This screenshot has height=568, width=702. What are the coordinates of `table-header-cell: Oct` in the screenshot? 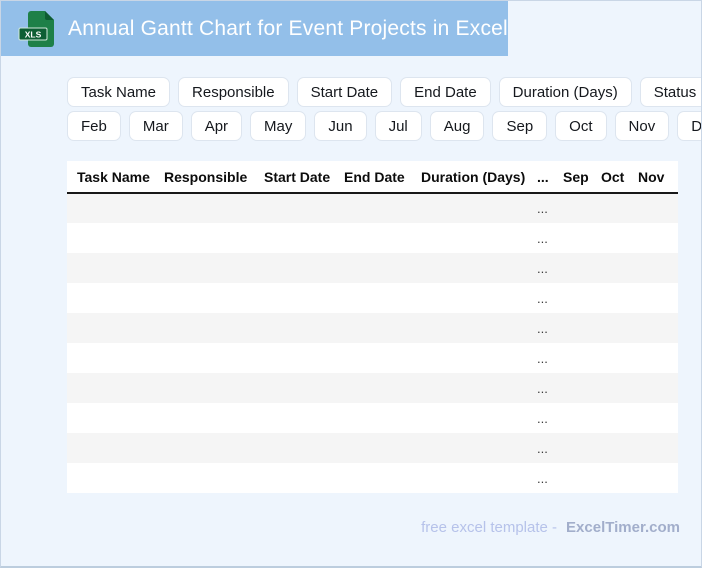 It's located at (609, 177).